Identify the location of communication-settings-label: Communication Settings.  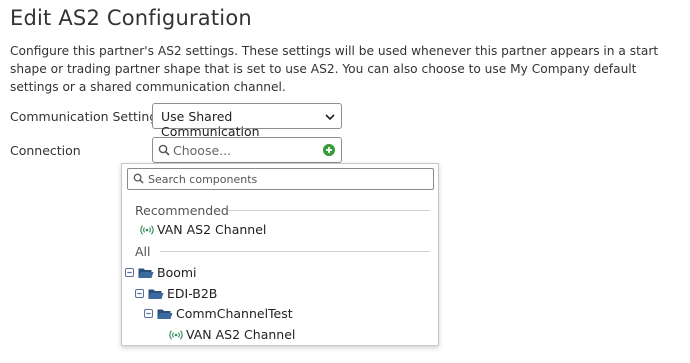
(87, 116).